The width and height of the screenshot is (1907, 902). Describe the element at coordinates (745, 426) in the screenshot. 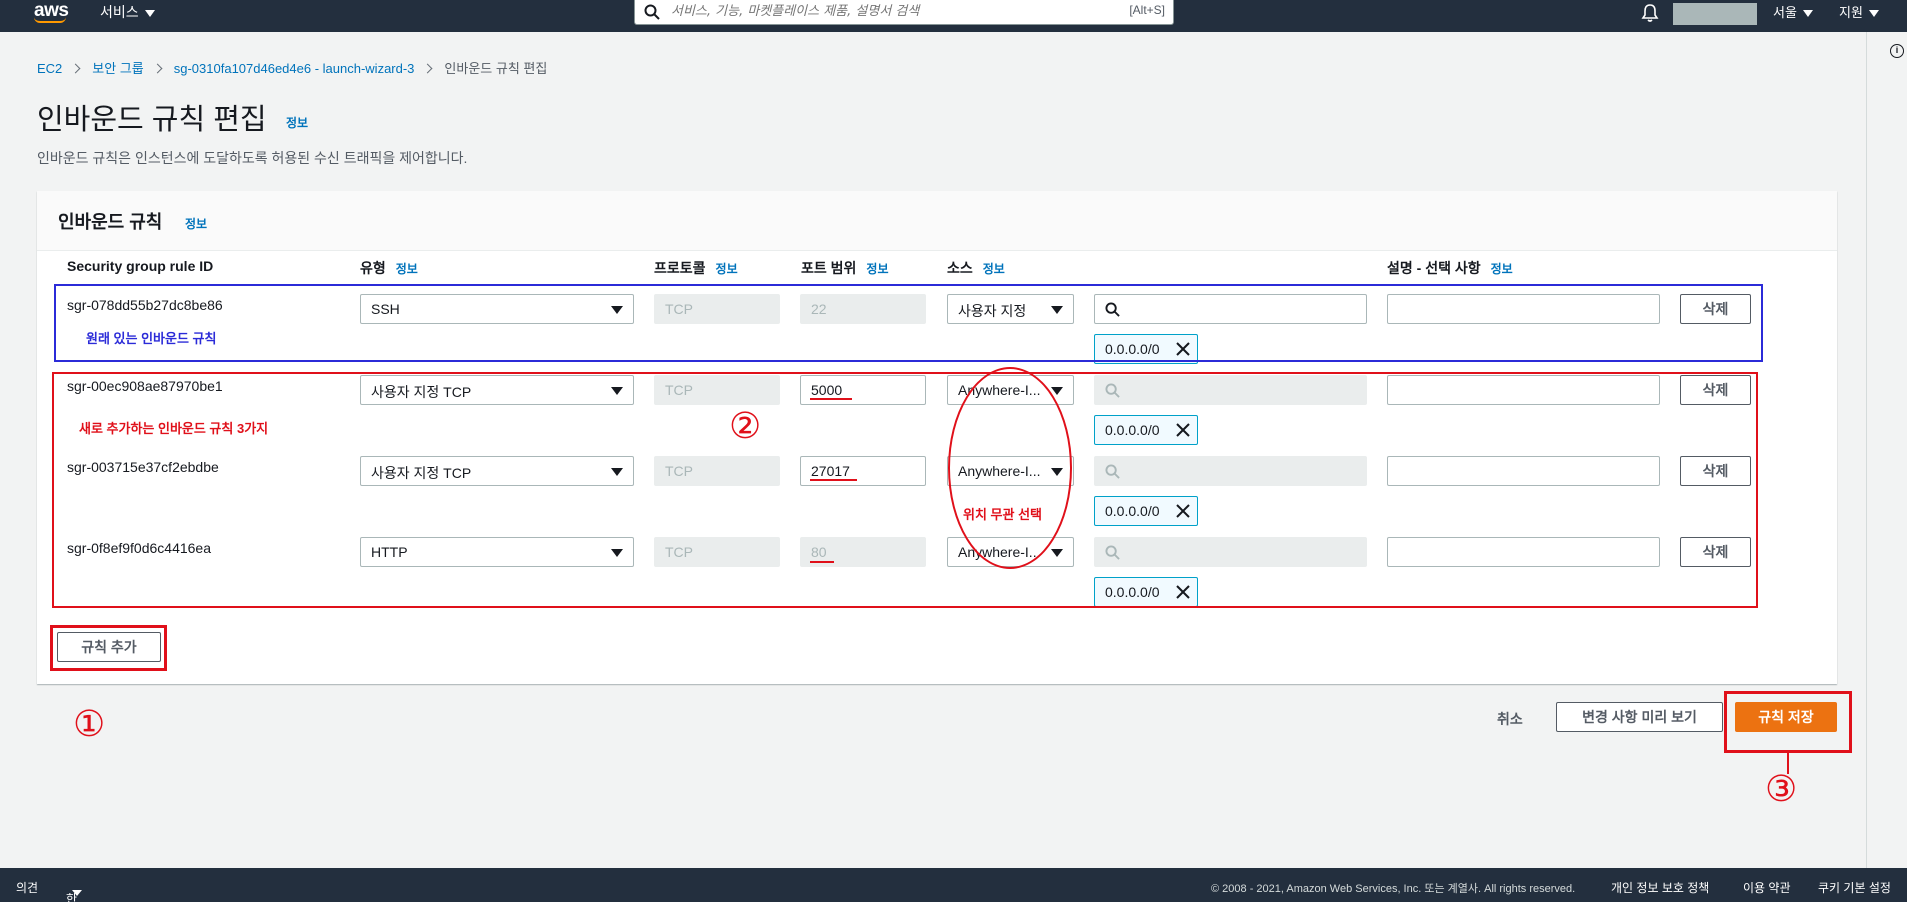

I see `annotation-step-2: ②` at that location.